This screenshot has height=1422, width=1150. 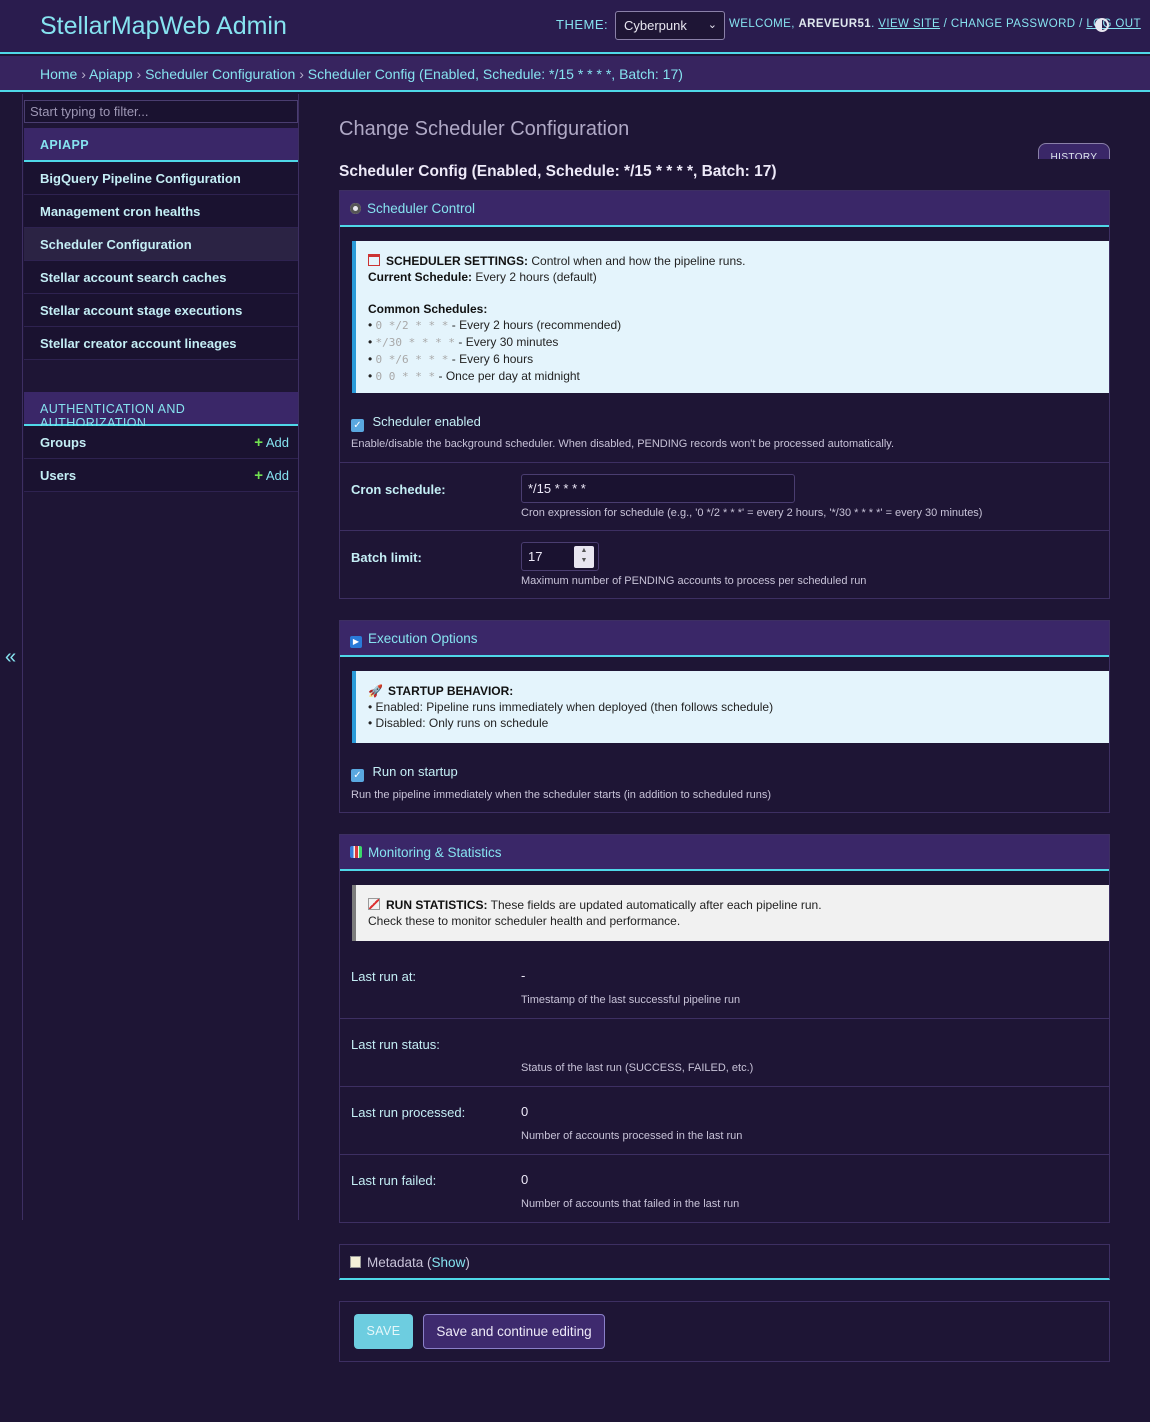 What do you see at coordinates (507, 342) in the screenshot?
I see `cron-example-desc: - Every 30 minutes` at bounding box center [507, 342].